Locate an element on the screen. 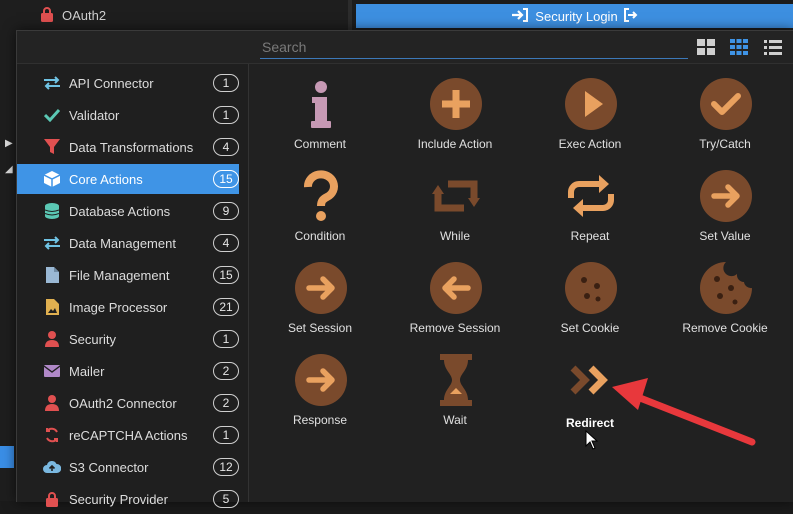  info-icon is located at coordinates (321, 104).